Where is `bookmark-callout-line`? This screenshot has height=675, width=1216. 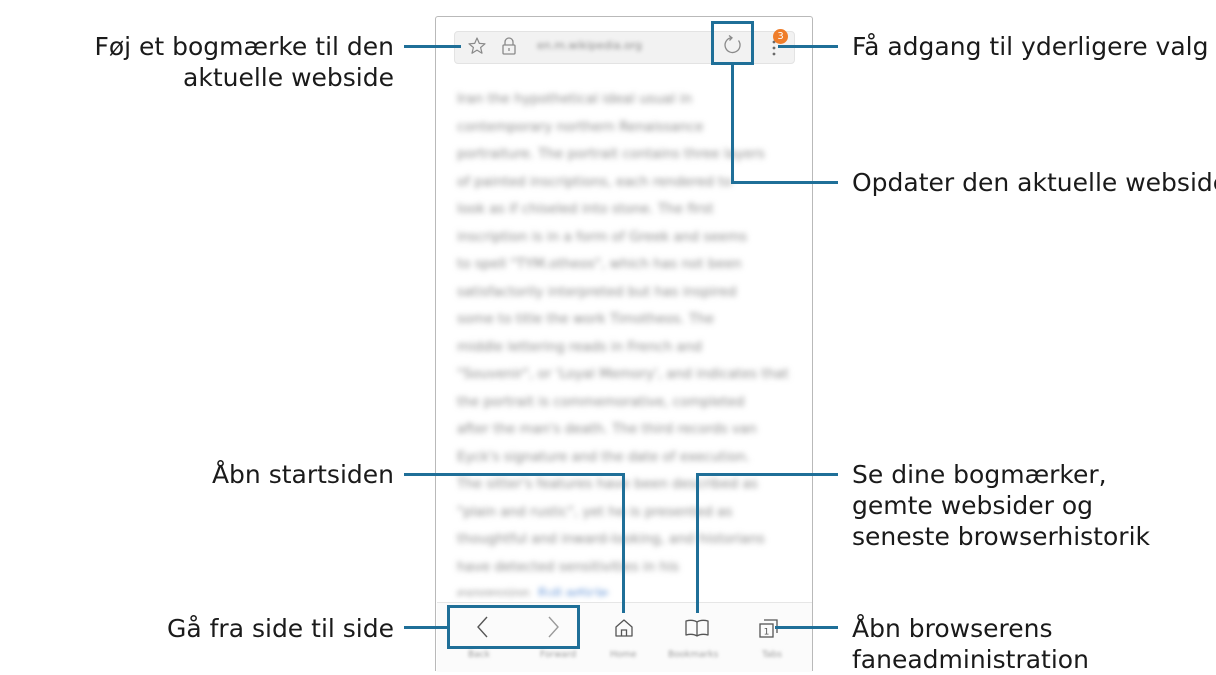
bookmark-callout-line is located at coordinates (432, 46).